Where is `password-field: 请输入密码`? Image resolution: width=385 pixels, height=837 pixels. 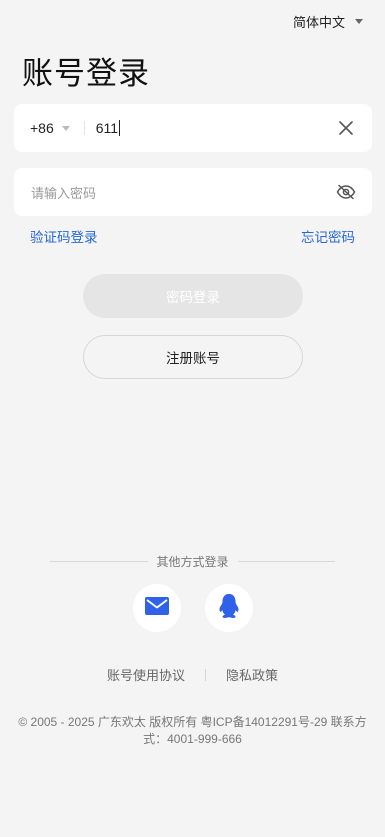
password-field: 请输入密码 is located at coordinates (193, 192).